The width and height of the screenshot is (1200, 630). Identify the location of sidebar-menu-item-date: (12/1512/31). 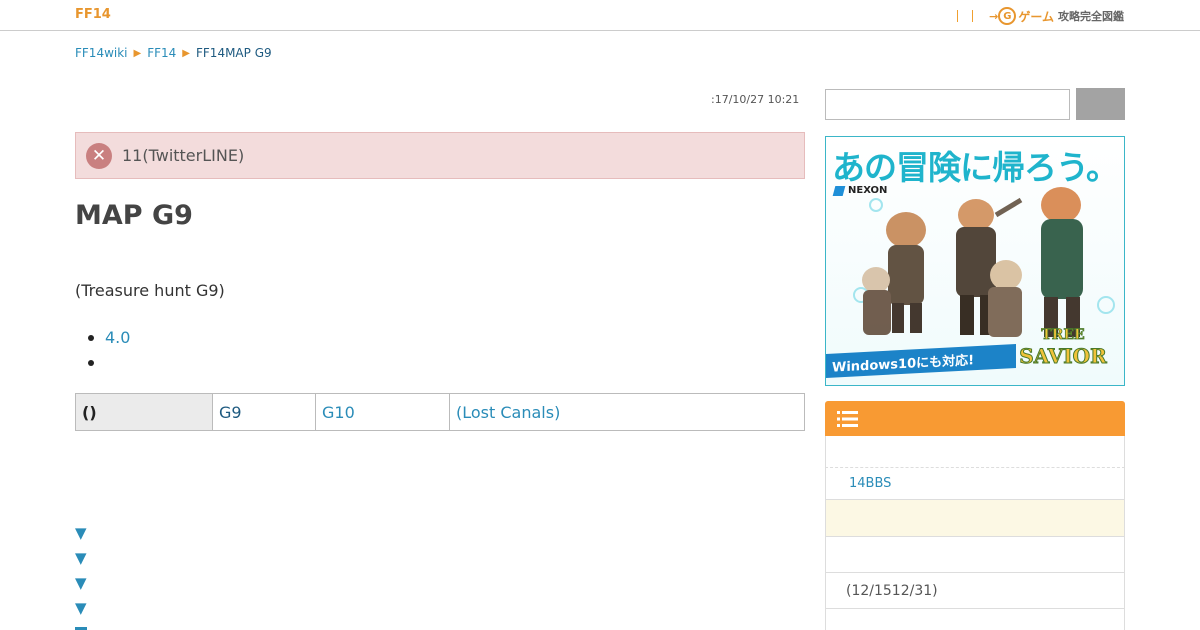
(975, 591).